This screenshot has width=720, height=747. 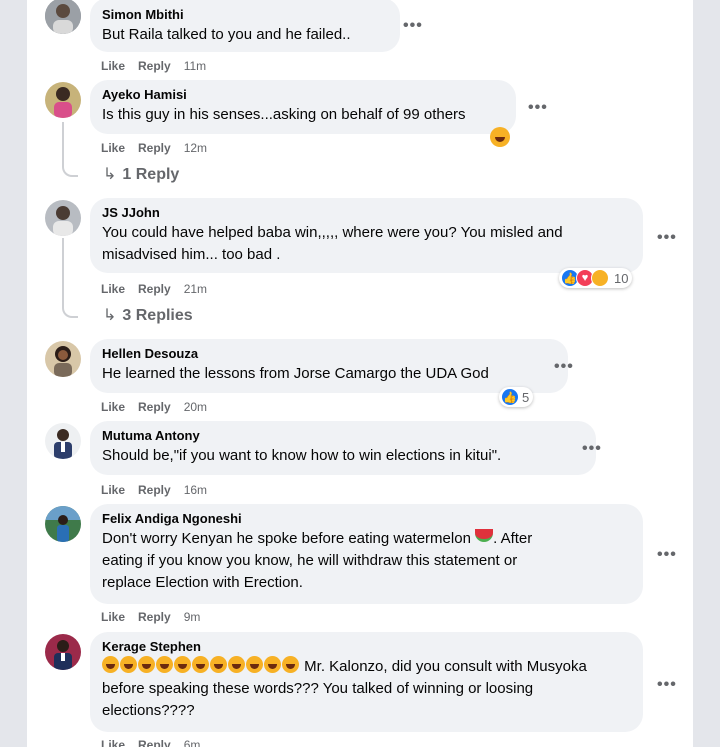 What do you see at coordinates (303, 95) in the screenshot?
I see `comment-author: Ayeko Hamisi` at bounding box center [303, 95].